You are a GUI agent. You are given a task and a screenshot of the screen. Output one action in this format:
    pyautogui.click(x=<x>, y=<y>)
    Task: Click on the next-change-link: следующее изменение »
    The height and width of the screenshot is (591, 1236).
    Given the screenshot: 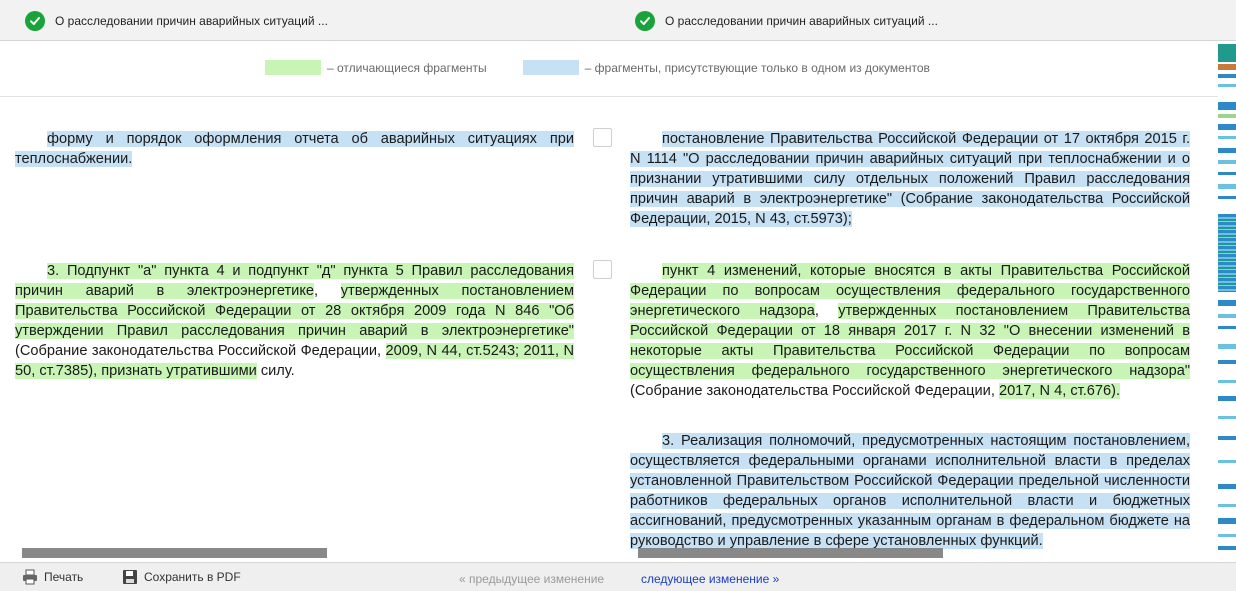 What is the action you would take?
    pyautogui.click(x=710, y=579)
    